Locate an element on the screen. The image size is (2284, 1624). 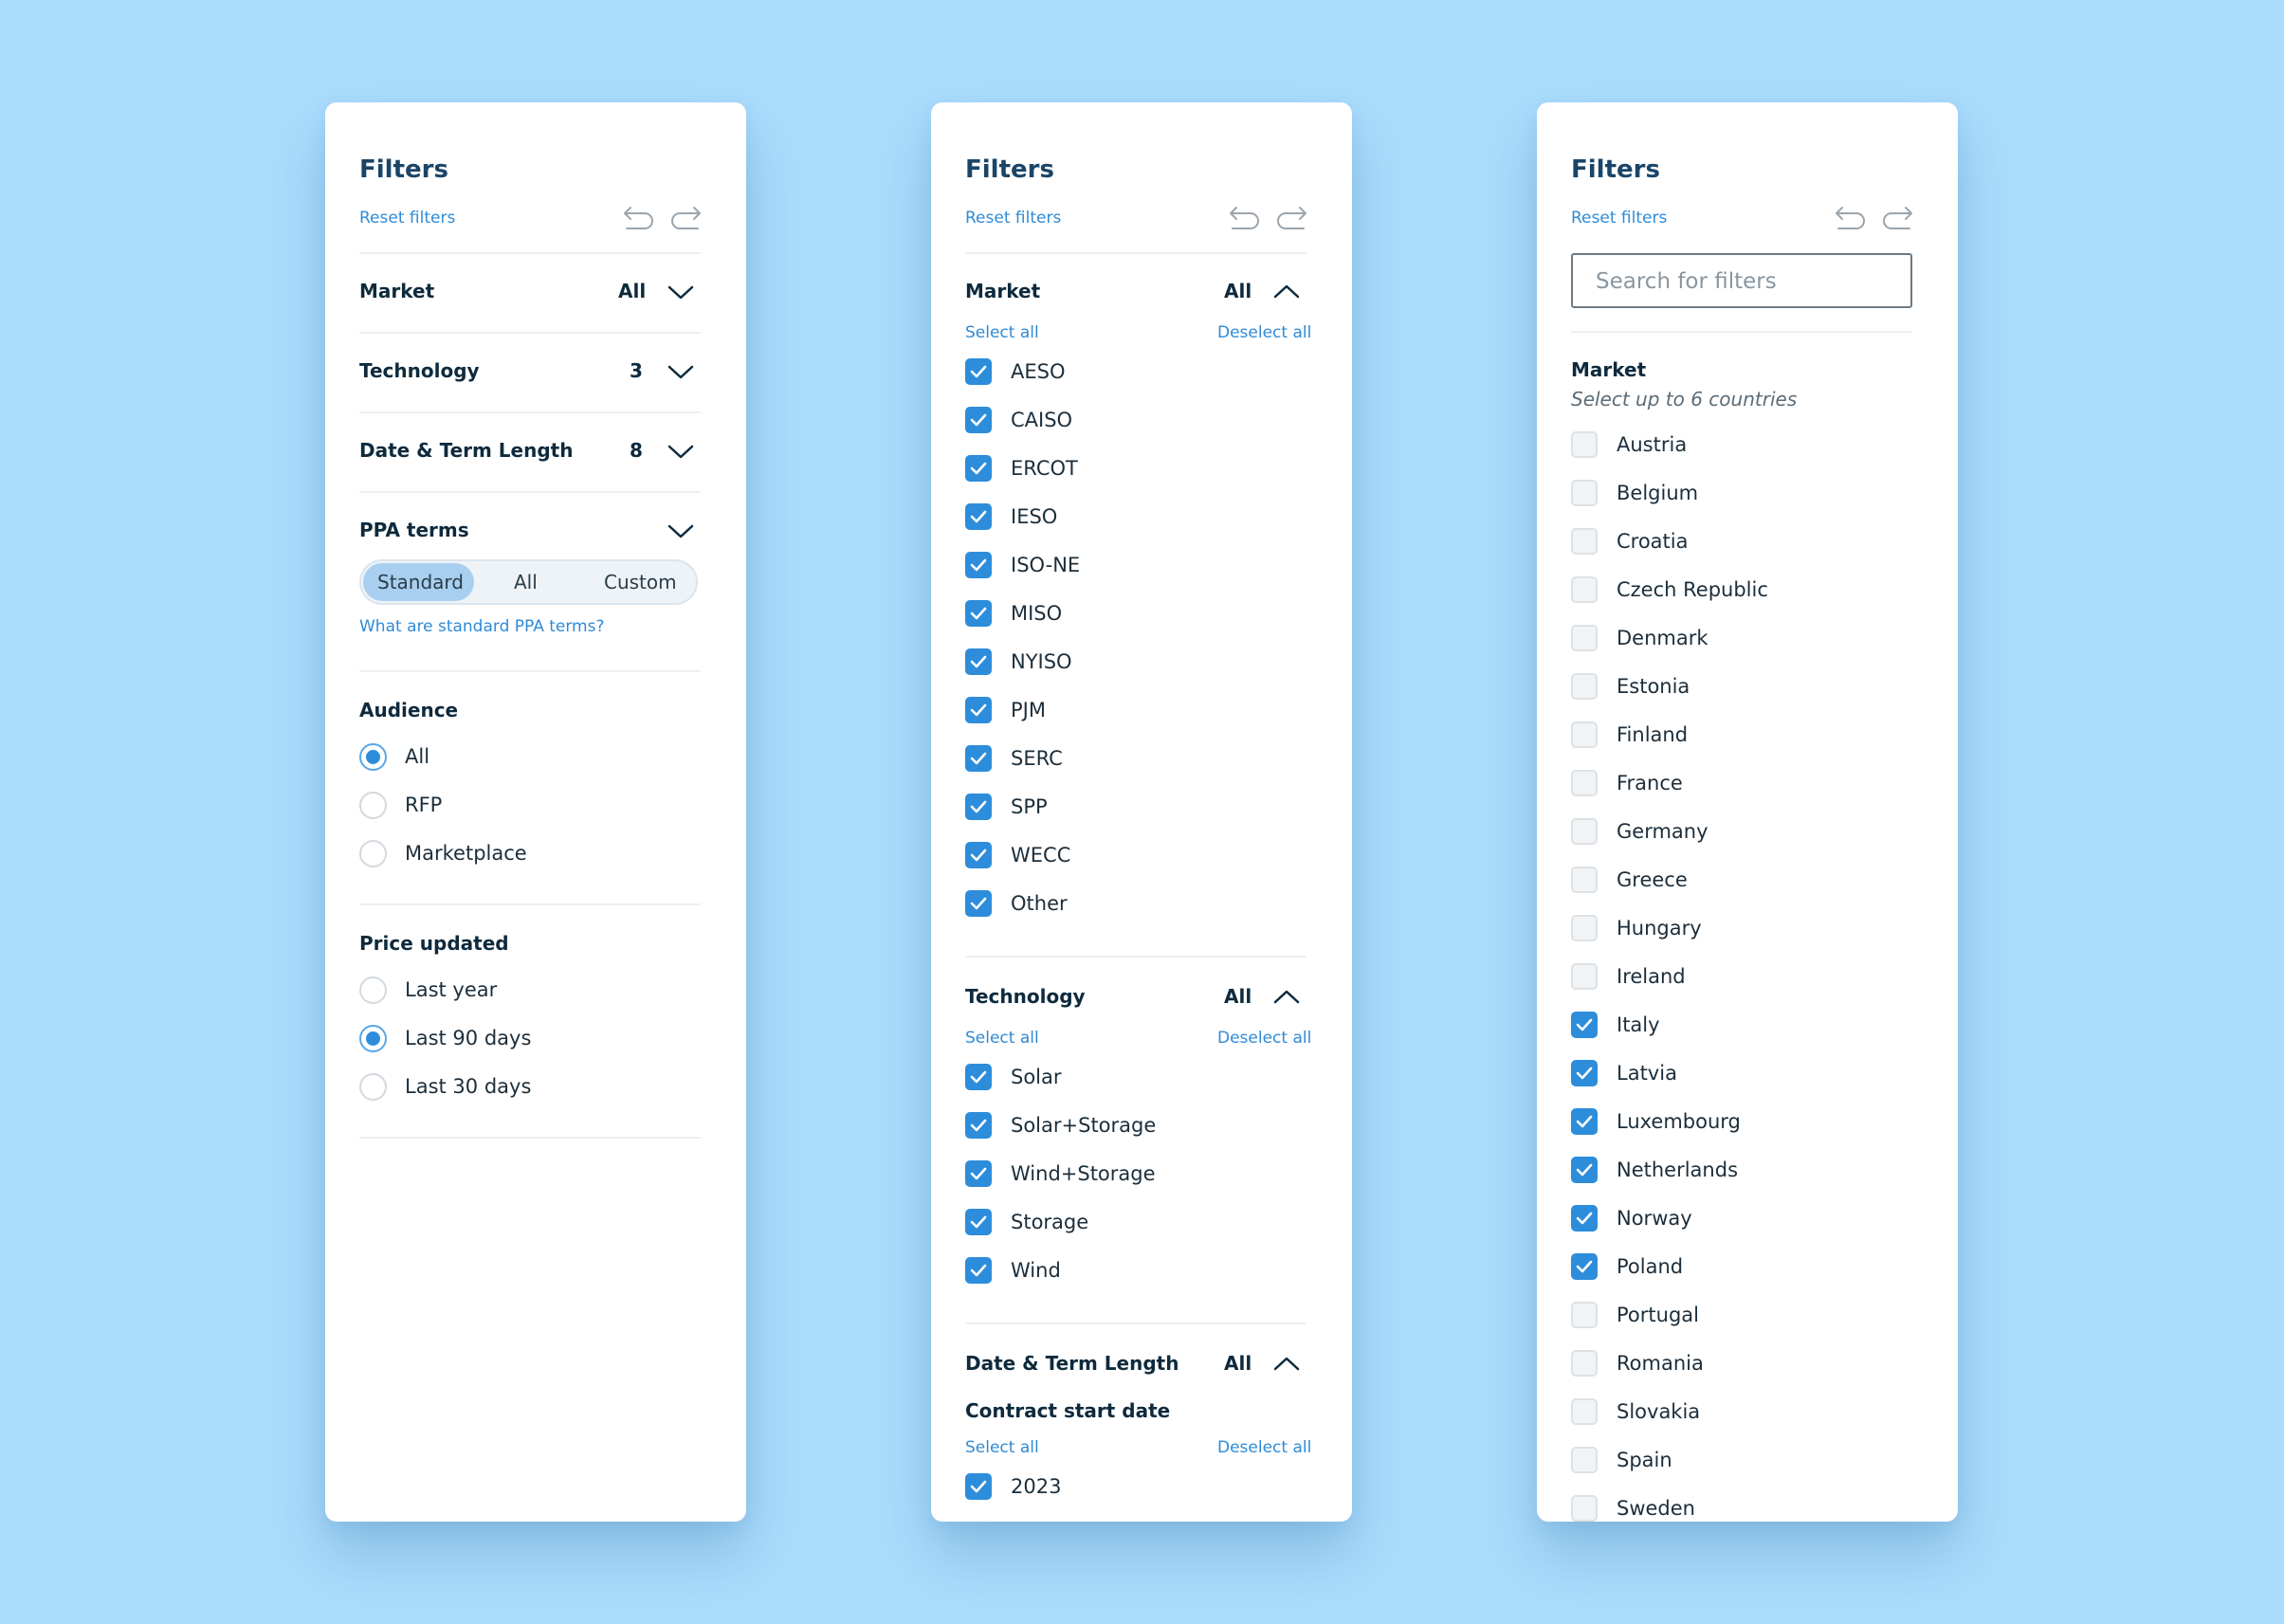
segment-custom: Custom is located at coordinates (640, 582).